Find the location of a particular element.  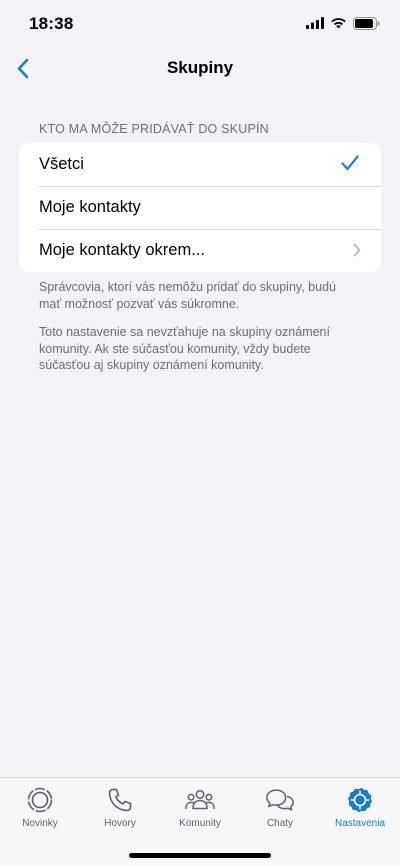

tab-settings: Nastavenia is located at coordinates (360, 810).